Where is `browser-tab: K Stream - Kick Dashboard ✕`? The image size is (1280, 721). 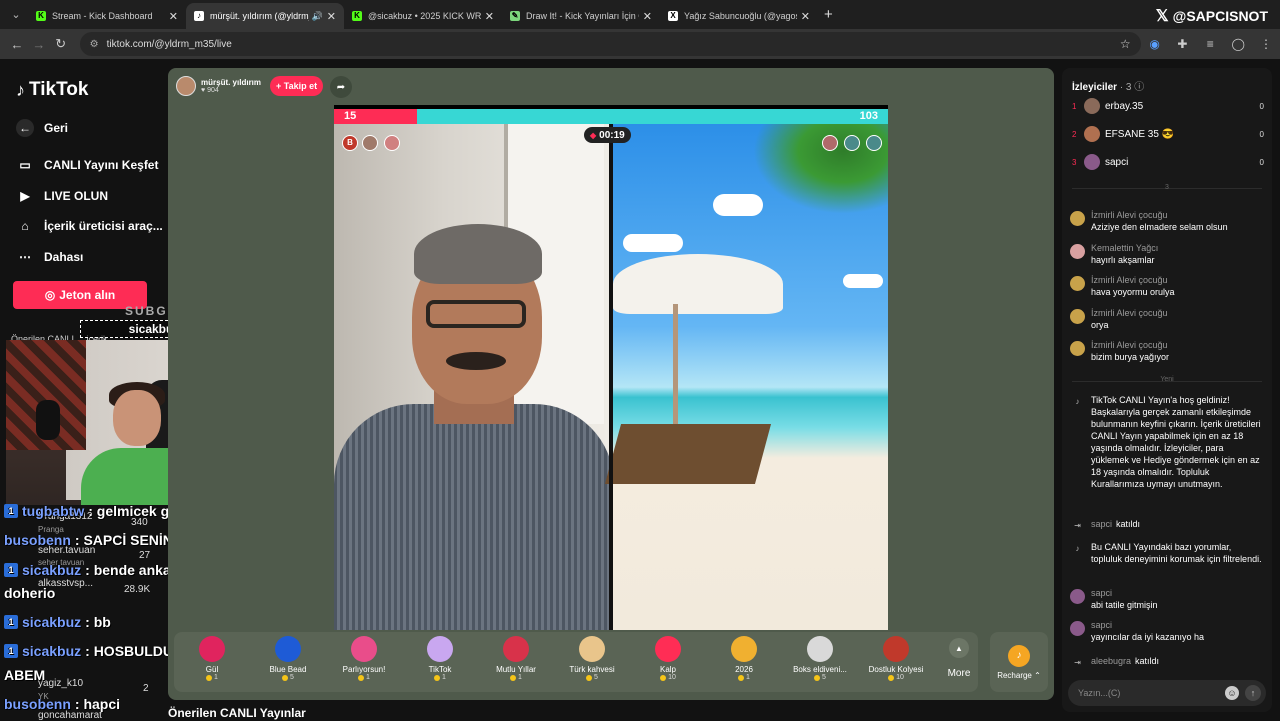
browser-tab: K Stream - Kick Dashboard ✕ is located at coordinates (107, 16).